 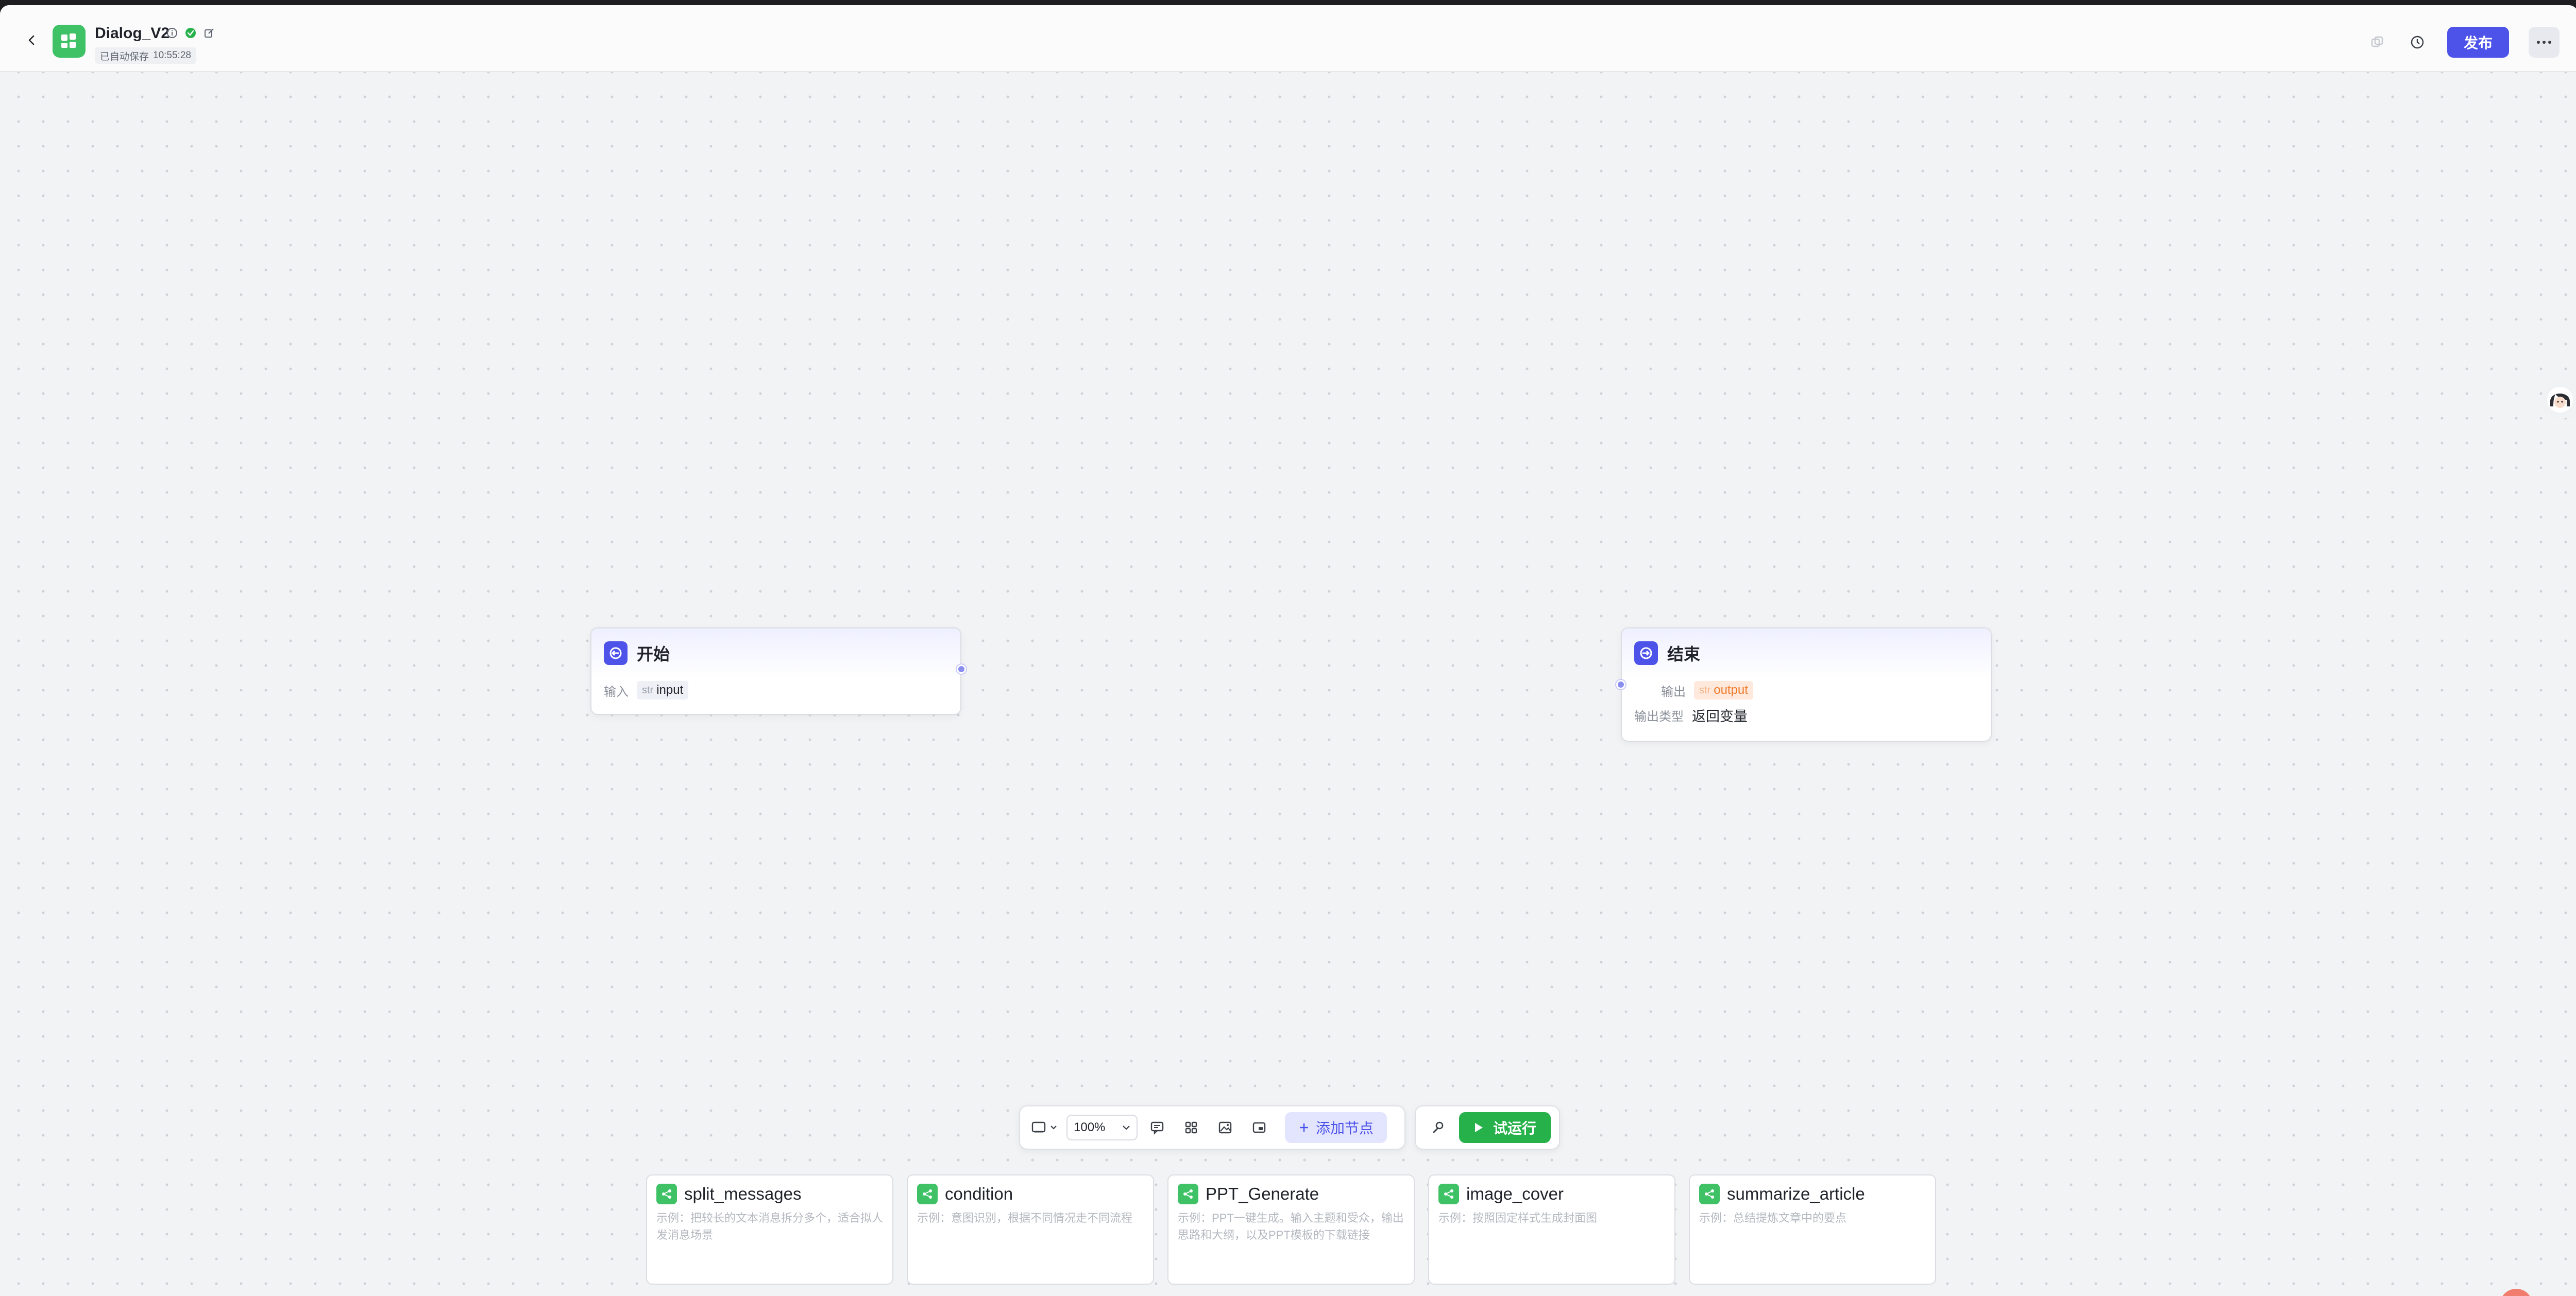 I want to click on add-node-label: 添加节点, so click(x=1345, y=1128).